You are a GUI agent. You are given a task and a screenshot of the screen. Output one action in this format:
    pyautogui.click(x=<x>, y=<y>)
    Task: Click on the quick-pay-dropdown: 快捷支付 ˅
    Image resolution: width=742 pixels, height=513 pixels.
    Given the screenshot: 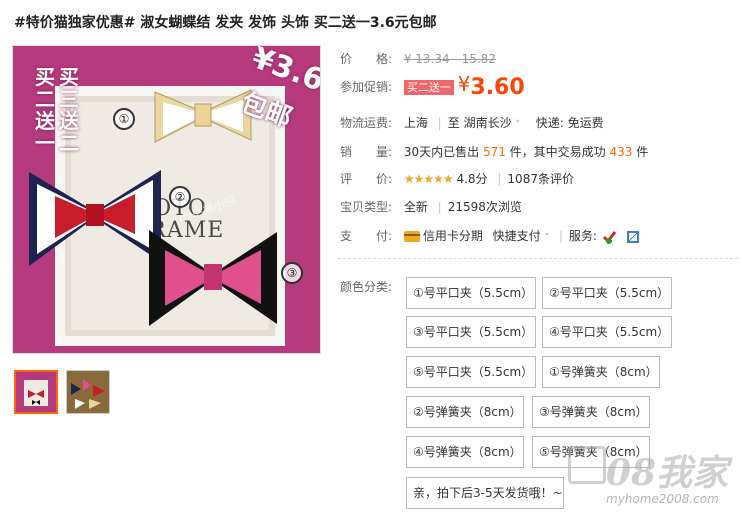 What is the action you would take?
    pyautogui.click(x=521, y=236)
    